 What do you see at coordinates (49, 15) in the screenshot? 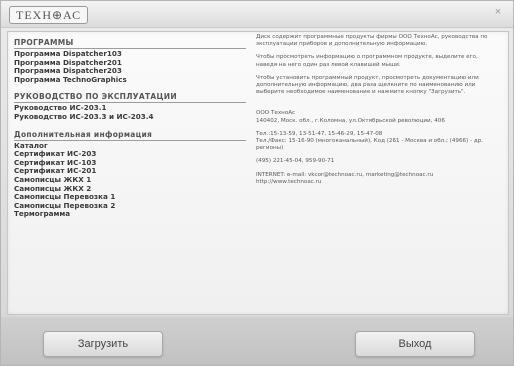
I see `company-logo: ТЕХН⊕АС` at bounding box center [49, 15].